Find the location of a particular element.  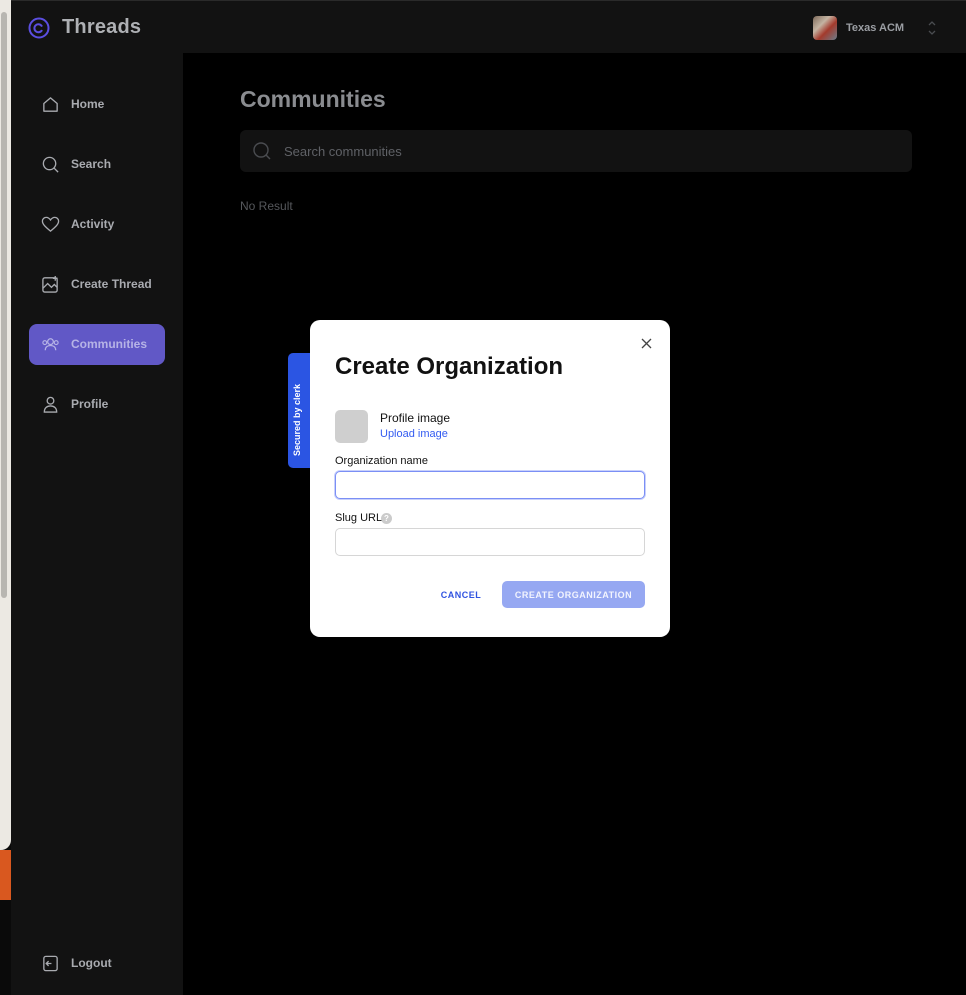

sidebar-item-create-thread: Create Thread is located at coordinates (97, 284).